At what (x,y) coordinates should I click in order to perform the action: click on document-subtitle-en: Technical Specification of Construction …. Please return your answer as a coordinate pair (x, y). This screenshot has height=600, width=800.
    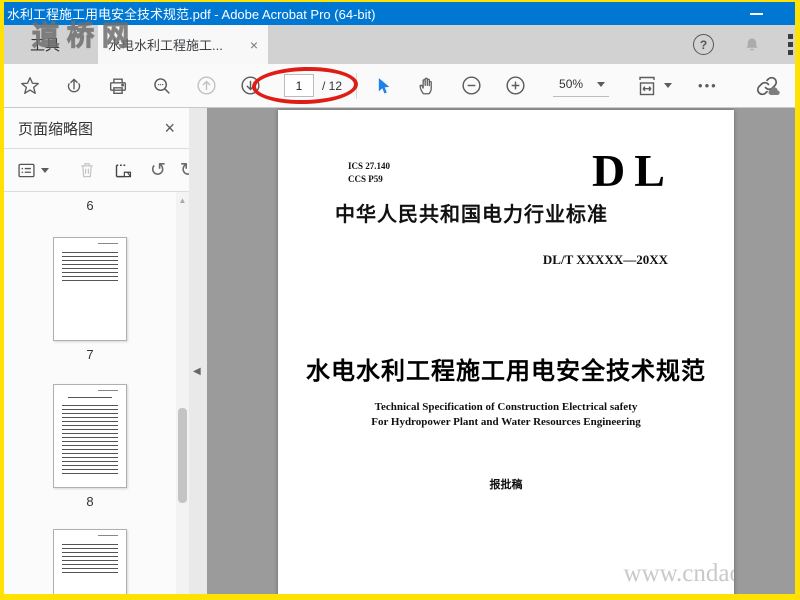
    Looking at the image, I should click on (506, 414).